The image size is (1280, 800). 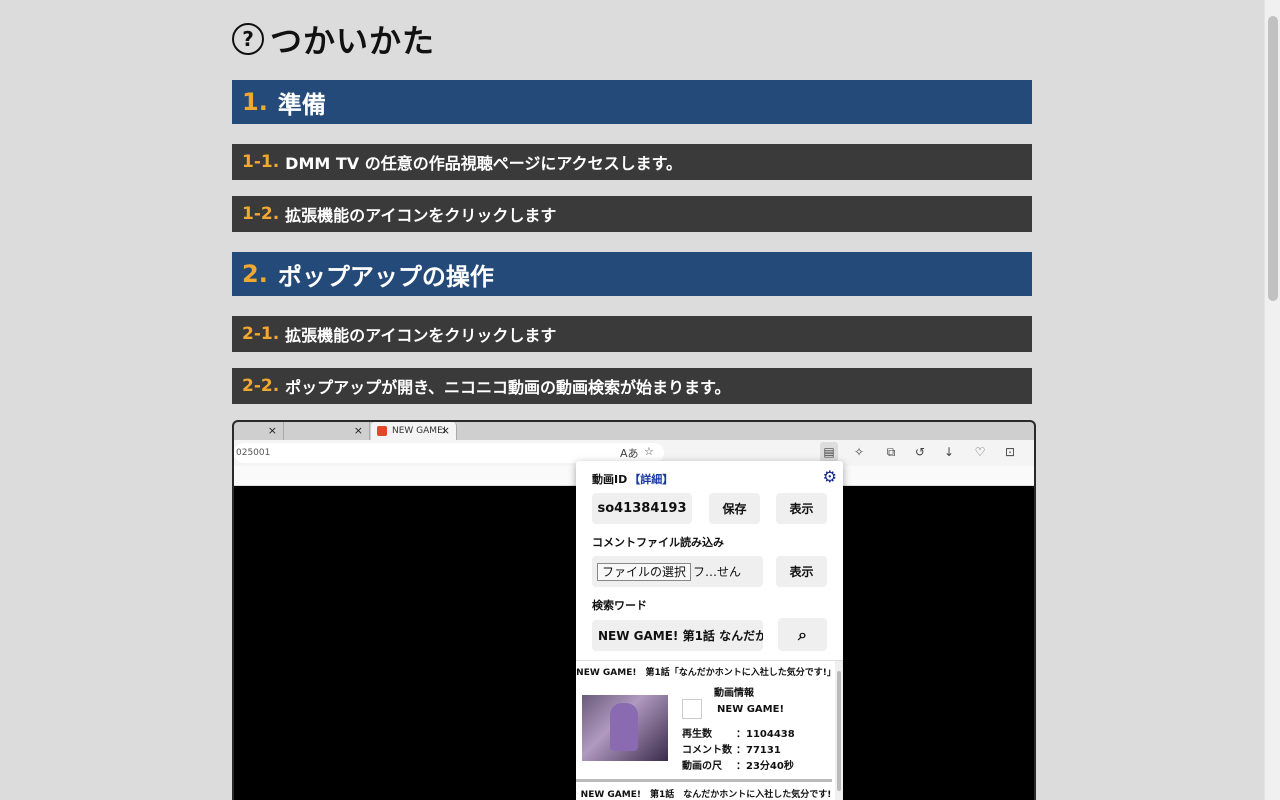 What do you see at coordinates (765, 734) in the screenshot?
I see `plays-value: ：1104438` at bounding box center [765, 734].